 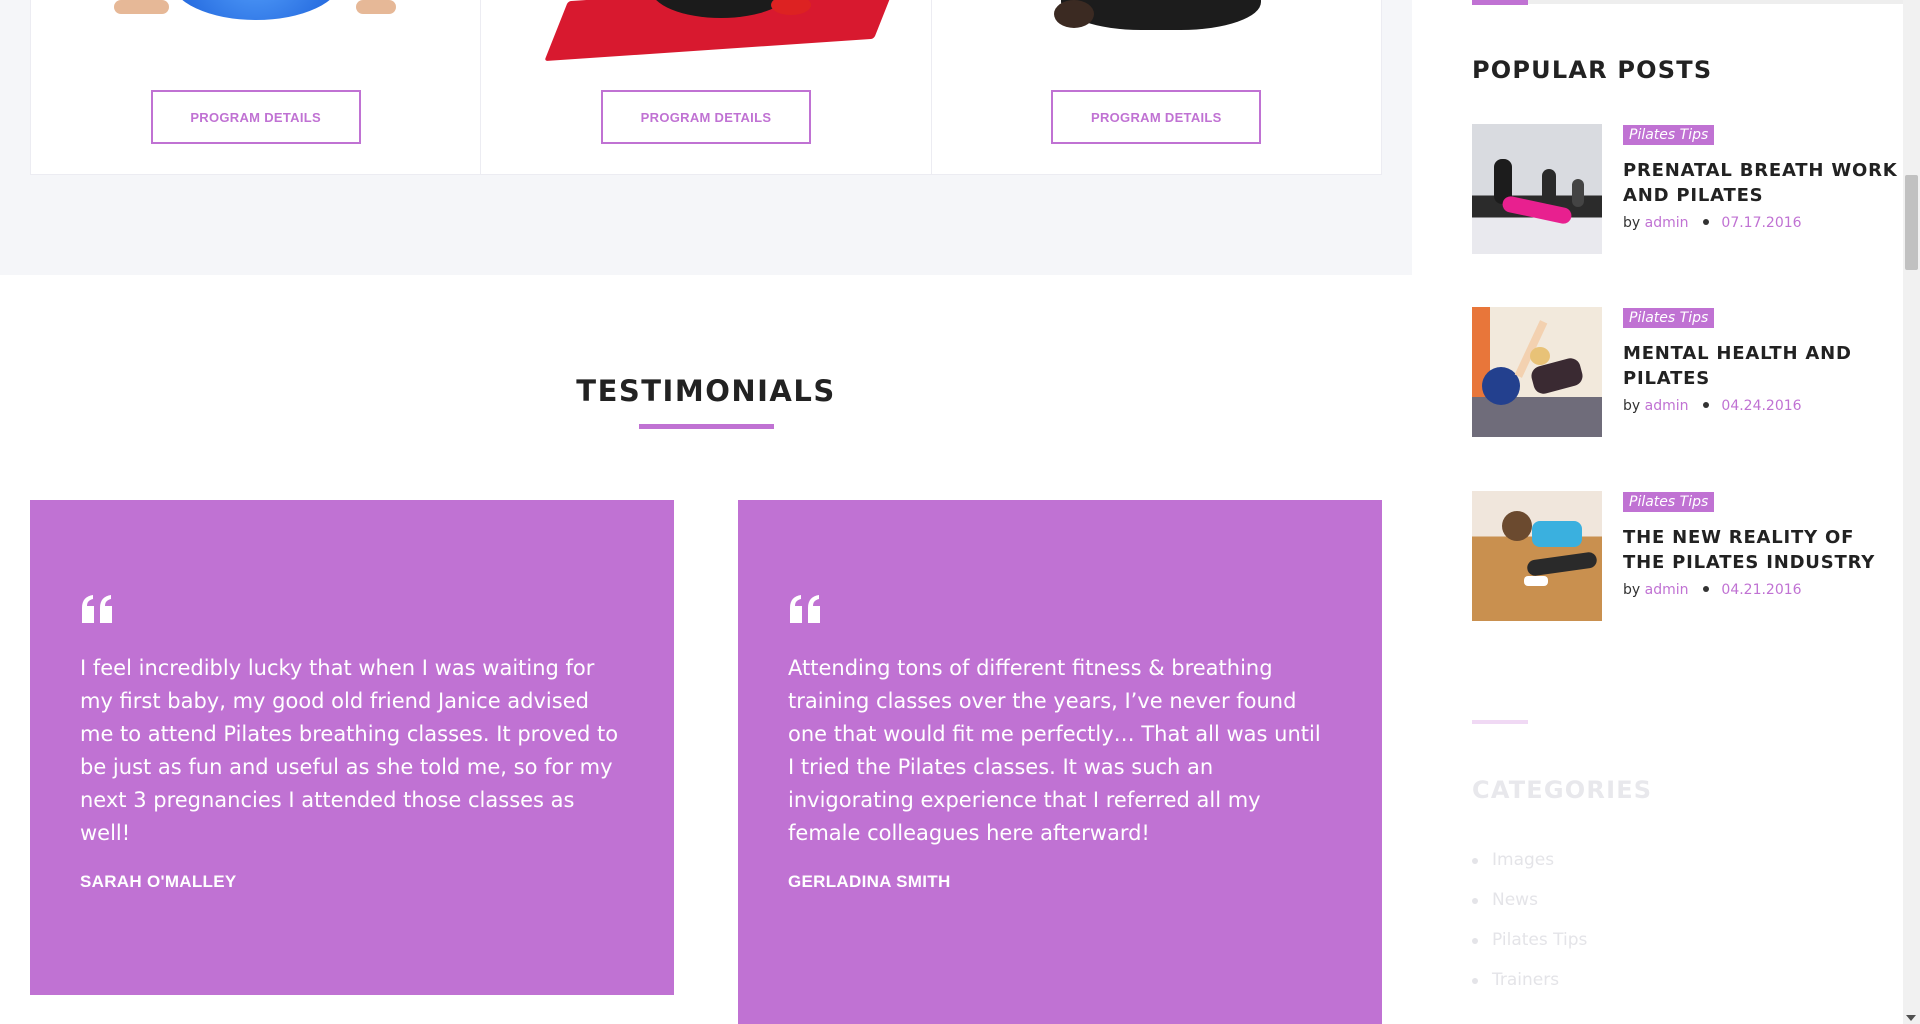 I want to click on post-date-link: 04.21.2016, so click(x=1761, y=590).